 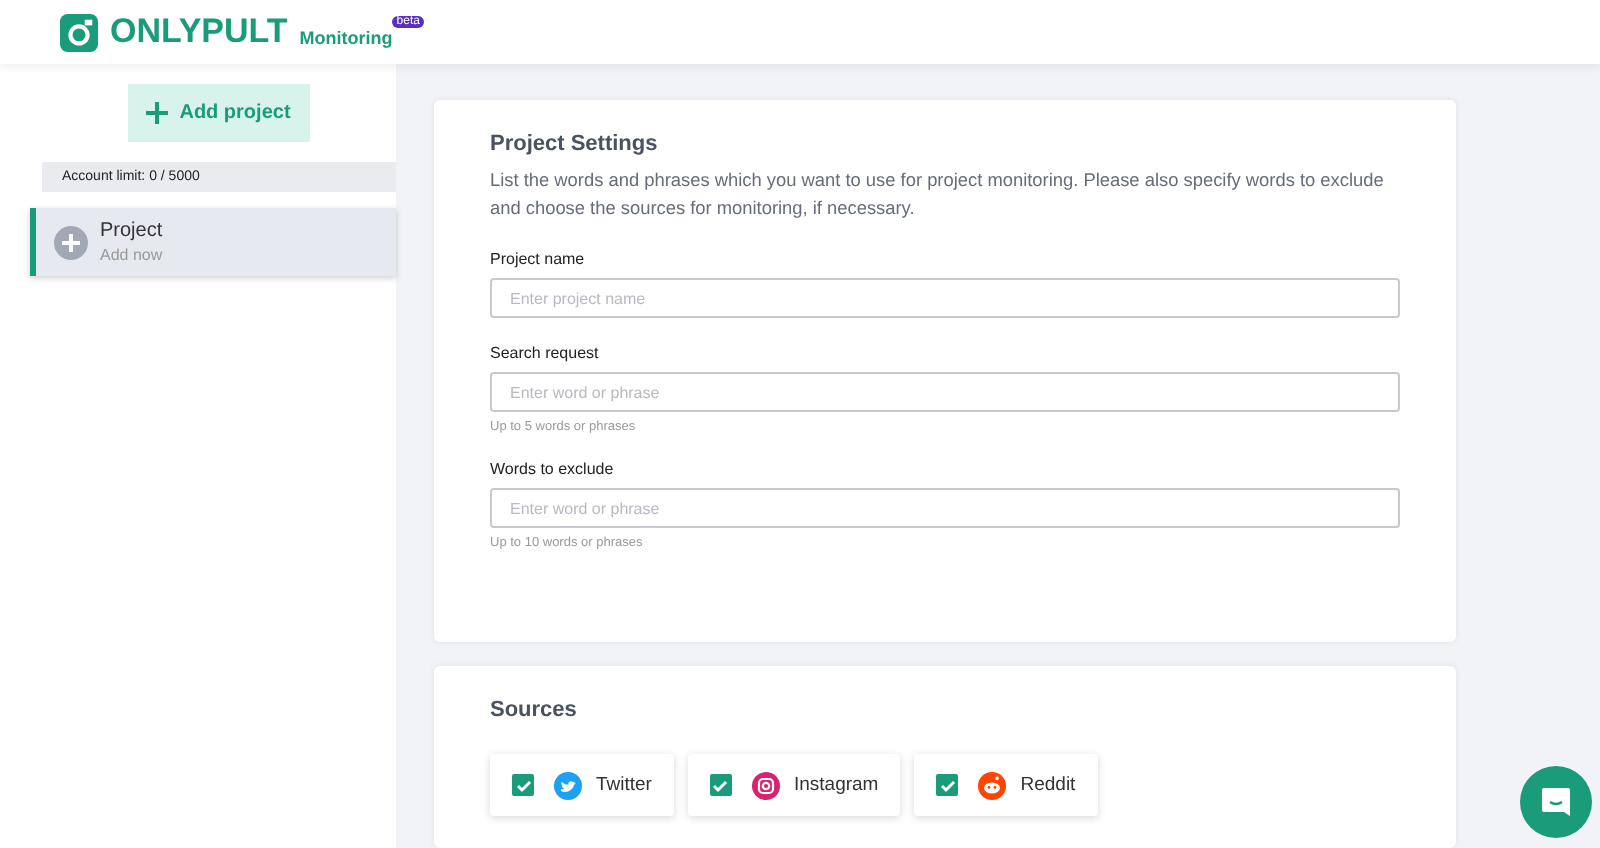 What do you see at coordinates (156, 113) in the screenshot?
I see `plus-icon` at bounding box center [156, 113].